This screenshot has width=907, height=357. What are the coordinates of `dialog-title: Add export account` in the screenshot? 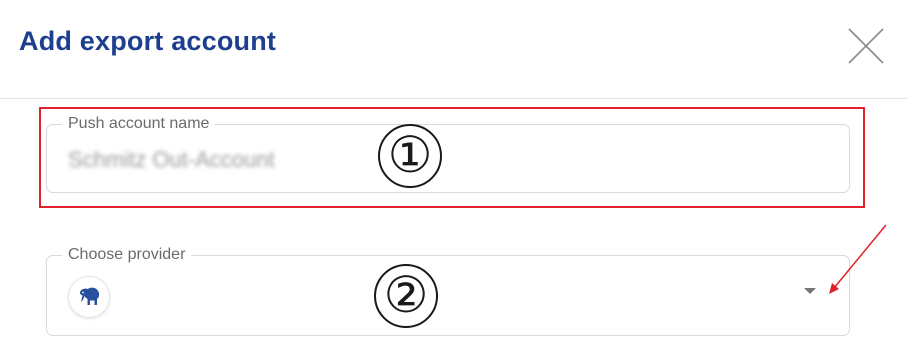 It's located at (148, 41).